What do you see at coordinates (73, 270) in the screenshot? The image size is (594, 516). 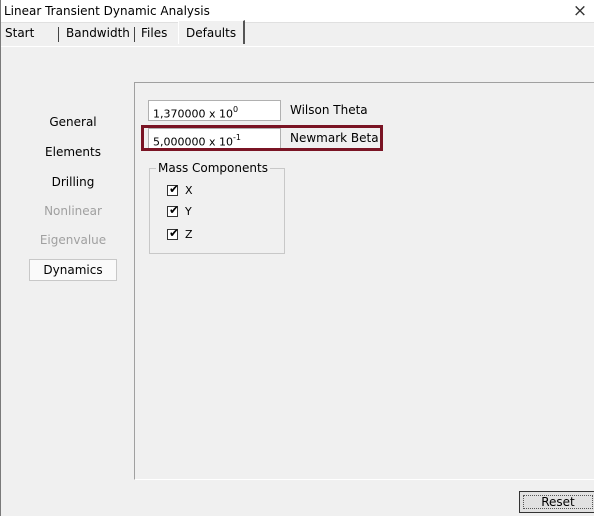 I see `sidebar-item-dynamics: Dynamics` at bounding box center [73, 270].